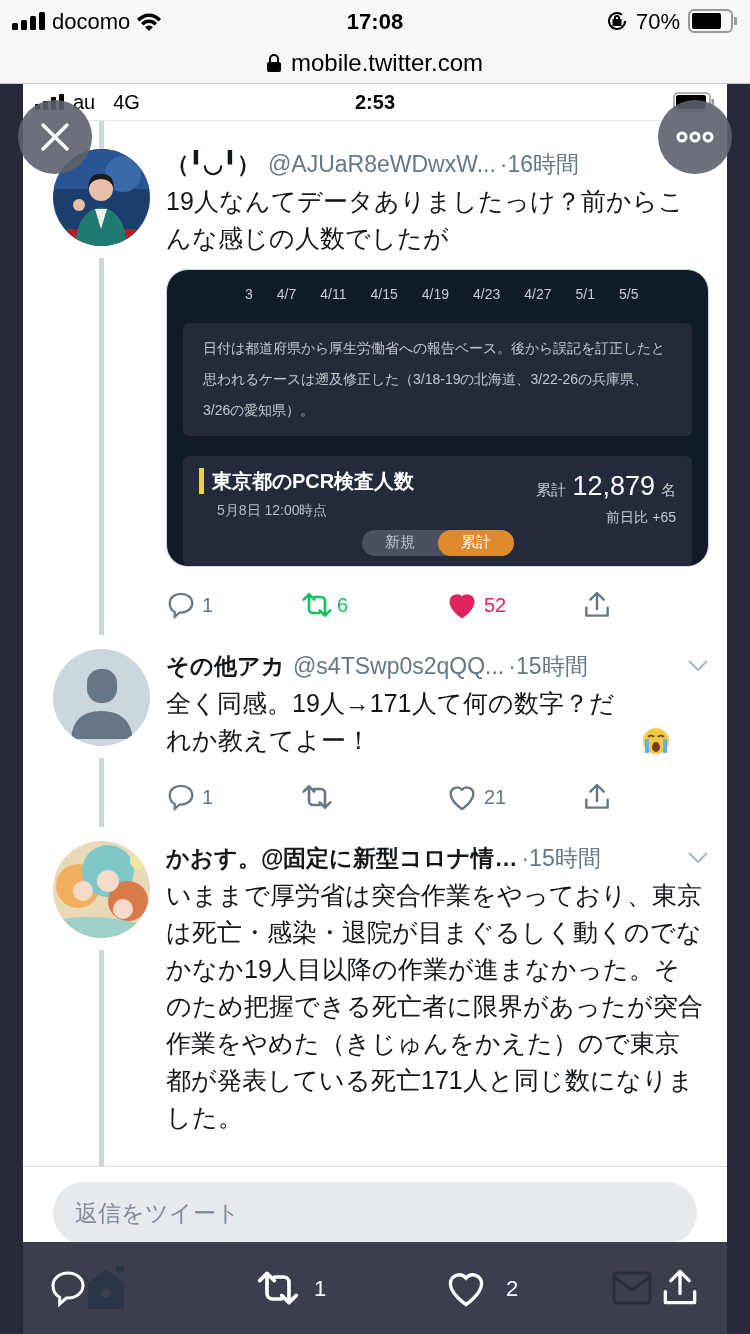 Image resolution: width=750 pixels, height=1334 pixels. Describe the element at coordinates (399, 542) in the screenshot. I see `toggle-tab: 新規` at that location.